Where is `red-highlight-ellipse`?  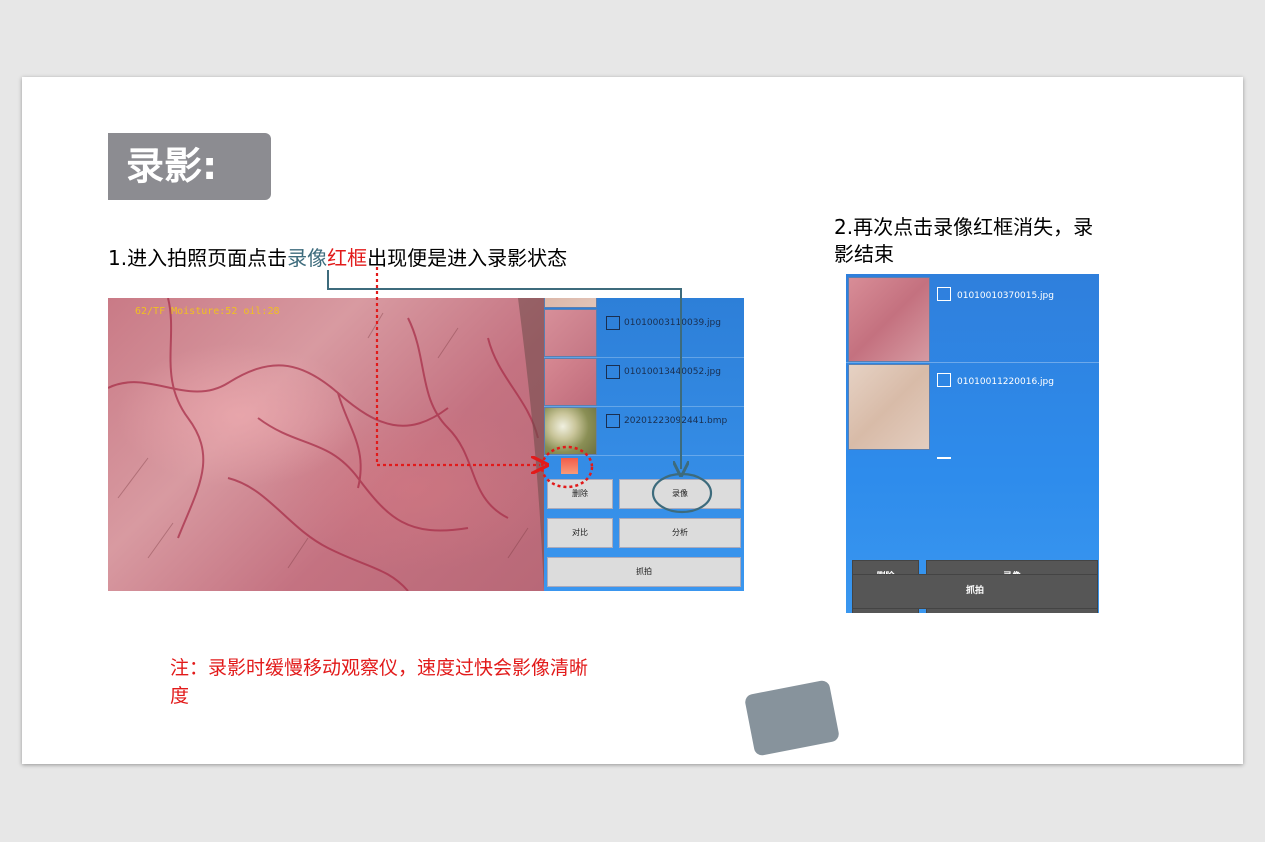
red-highlight-ellipse is located at coordinates (567, 467).